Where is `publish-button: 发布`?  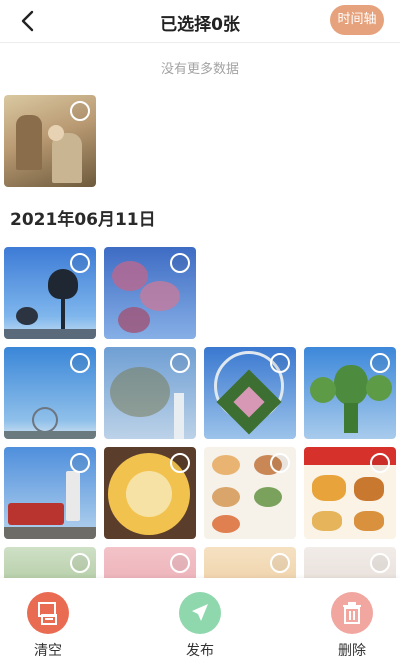 publish-button: 发布 is located at coordinates (200, 627).